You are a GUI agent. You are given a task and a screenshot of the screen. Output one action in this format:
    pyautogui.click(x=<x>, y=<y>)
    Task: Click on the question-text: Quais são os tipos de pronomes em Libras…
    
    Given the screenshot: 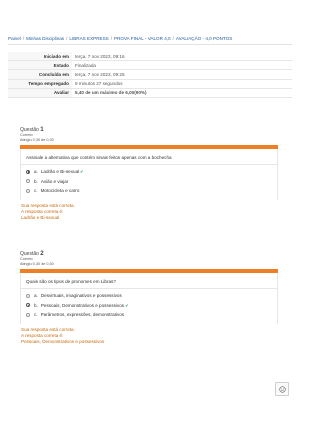 What is the action you would take?
    pyautogui.click(x=71, y=281)
    